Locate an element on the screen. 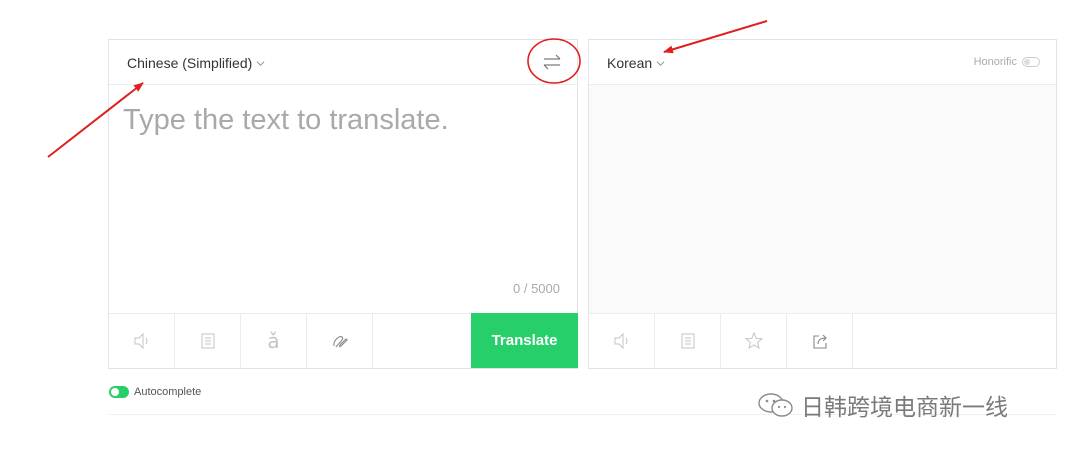 This screenshot has width=1080, height=452. dictionary-icon is located at coordinates (207, 341).